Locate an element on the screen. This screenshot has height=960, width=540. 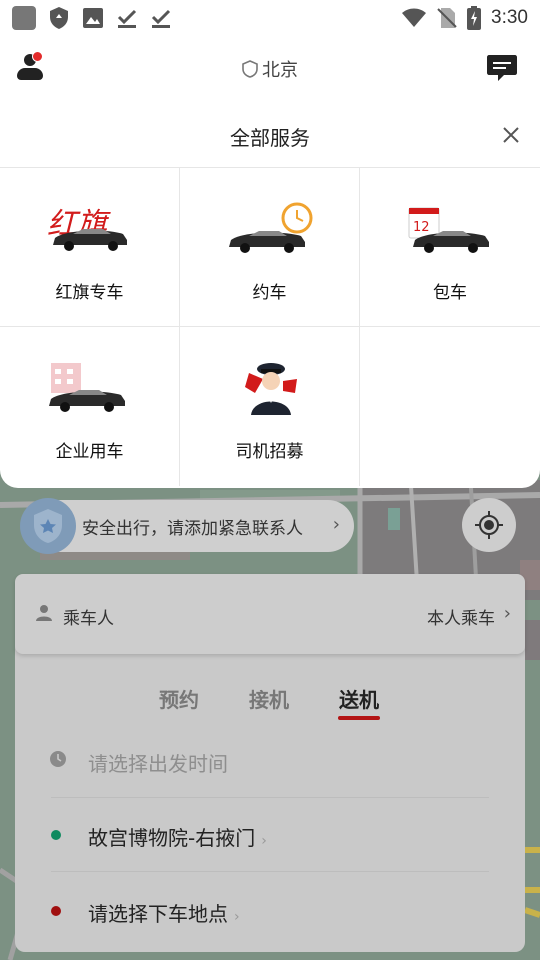
service-item-enterprise: 企业用车 is located at coordinates (90, 406).